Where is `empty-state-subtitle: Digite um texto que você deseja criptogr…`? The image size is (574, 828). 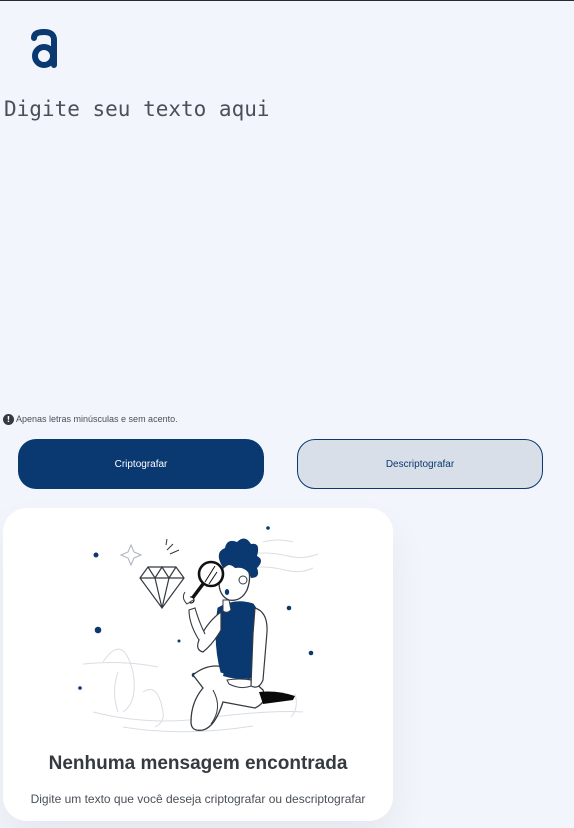 empty-state-subtitle: Digite um texto que você deseja criptogr… is located at coordinates (198, 799).